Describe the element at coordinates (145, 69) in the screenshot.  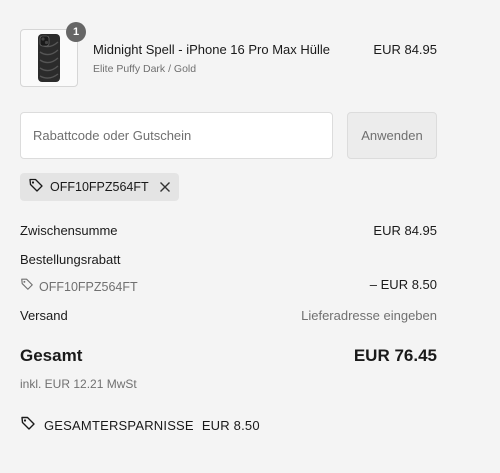
I see `product-variant: Elite Puffy Dark / Gold` at that location.